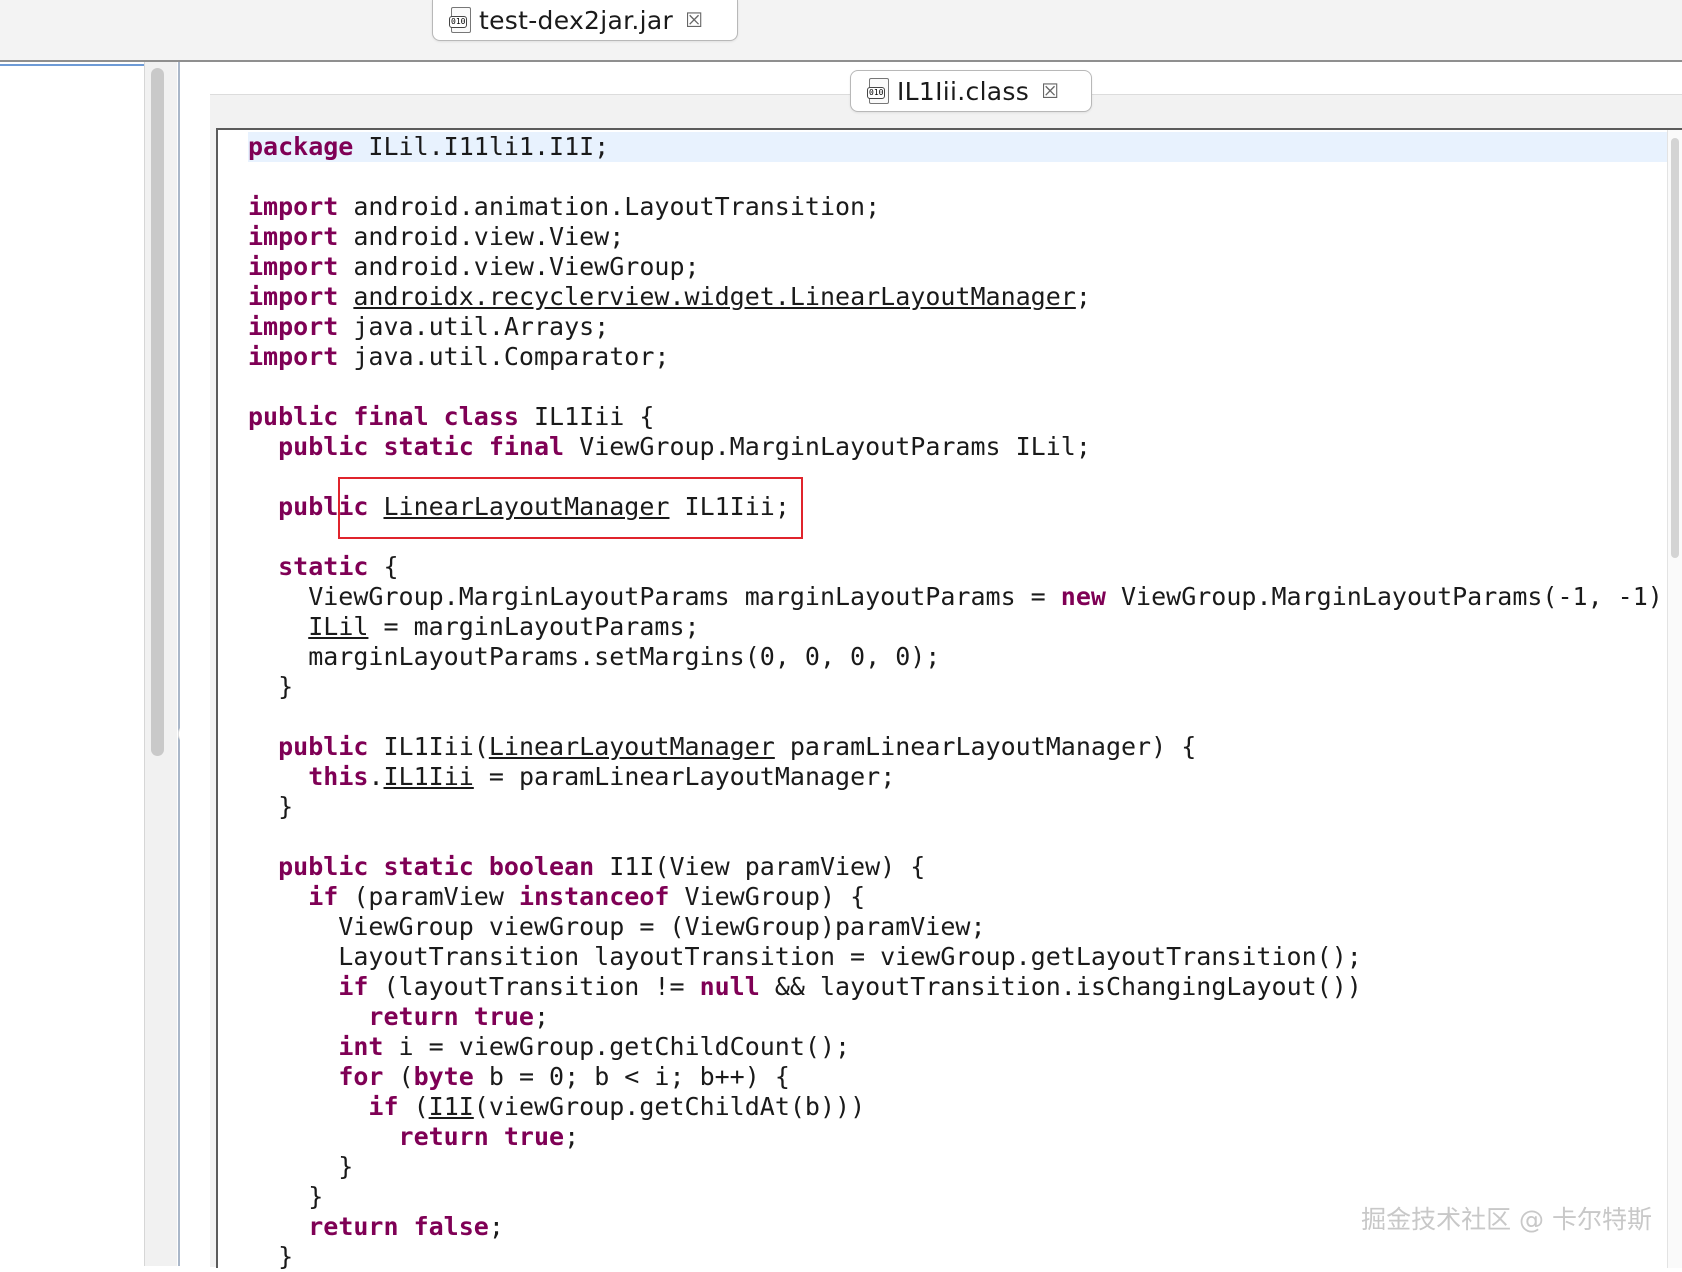 Image resolution: width=1682 pixels, height=1272 pixels. I want to click on editor-scrollbar-thumb, so click(1675, 348).